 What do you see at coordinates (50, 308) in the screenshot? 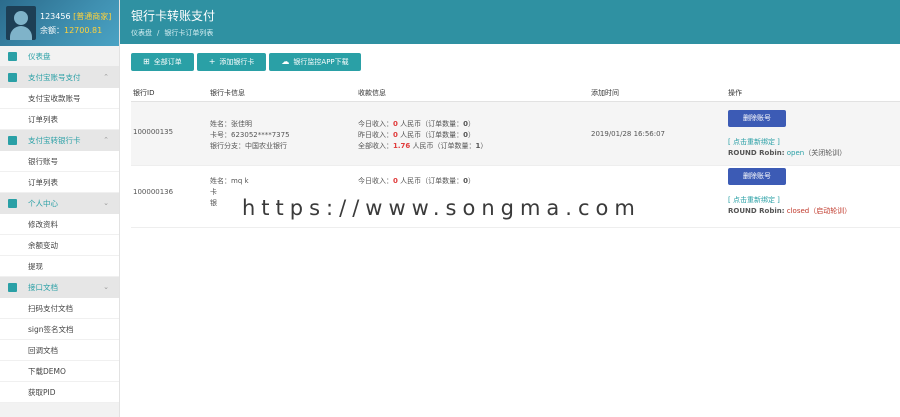
I see `sidebar-item-label: 扫码支付文档` at bounding box center [50, 308].